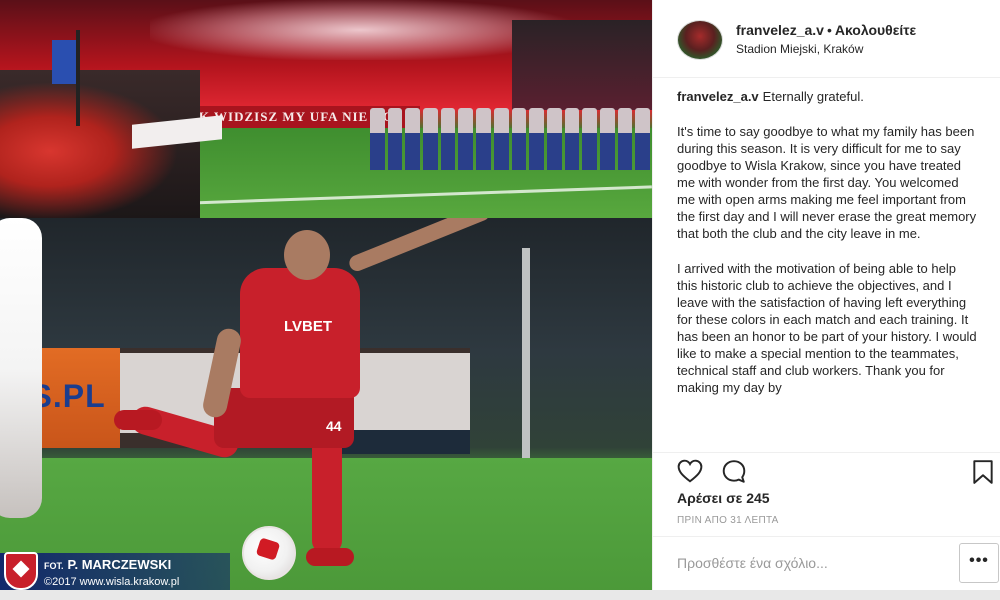  Describe the element at coordinates (112, 582) in the screenshot. I see `credit-url: ©2017 www.wisla.krakow.pl` at that location.